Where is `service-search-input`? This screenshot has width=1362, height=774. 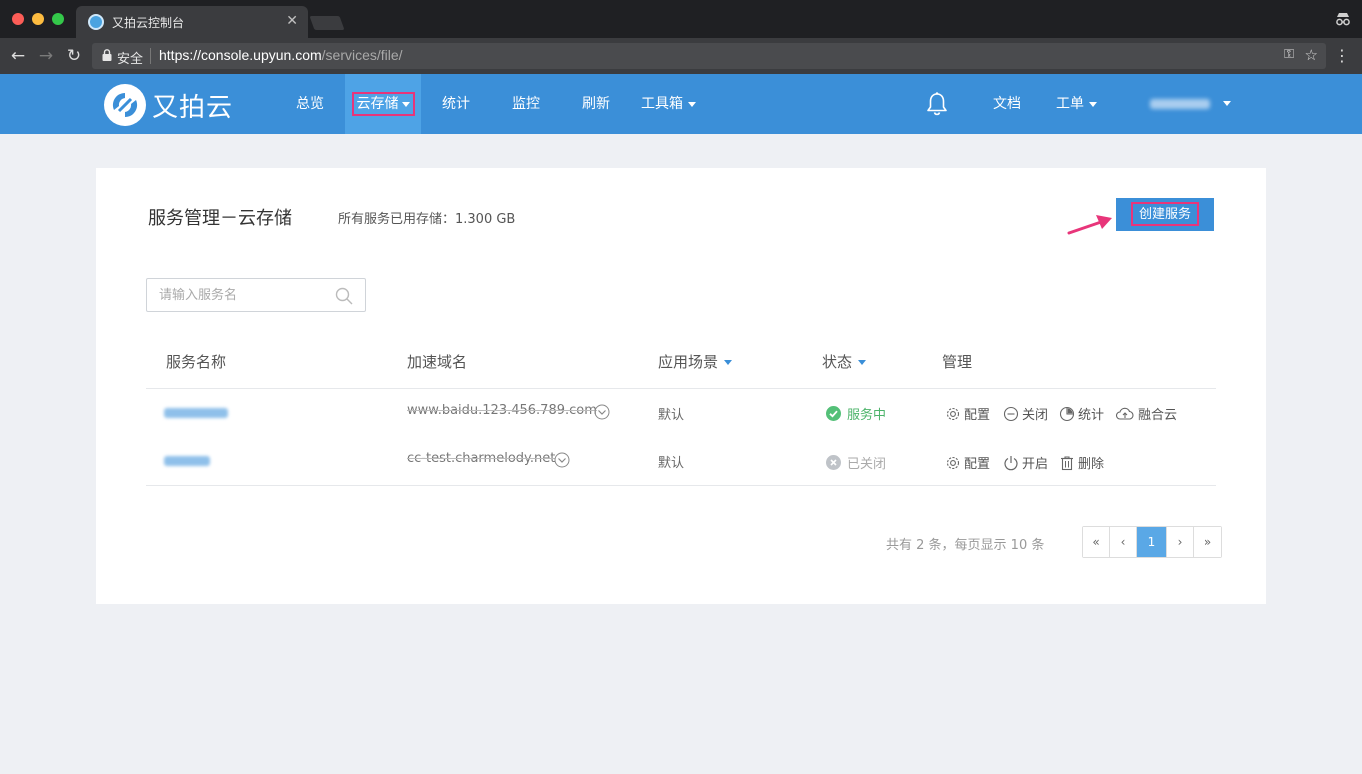 service-search-input is located at coordinates (244, 295).